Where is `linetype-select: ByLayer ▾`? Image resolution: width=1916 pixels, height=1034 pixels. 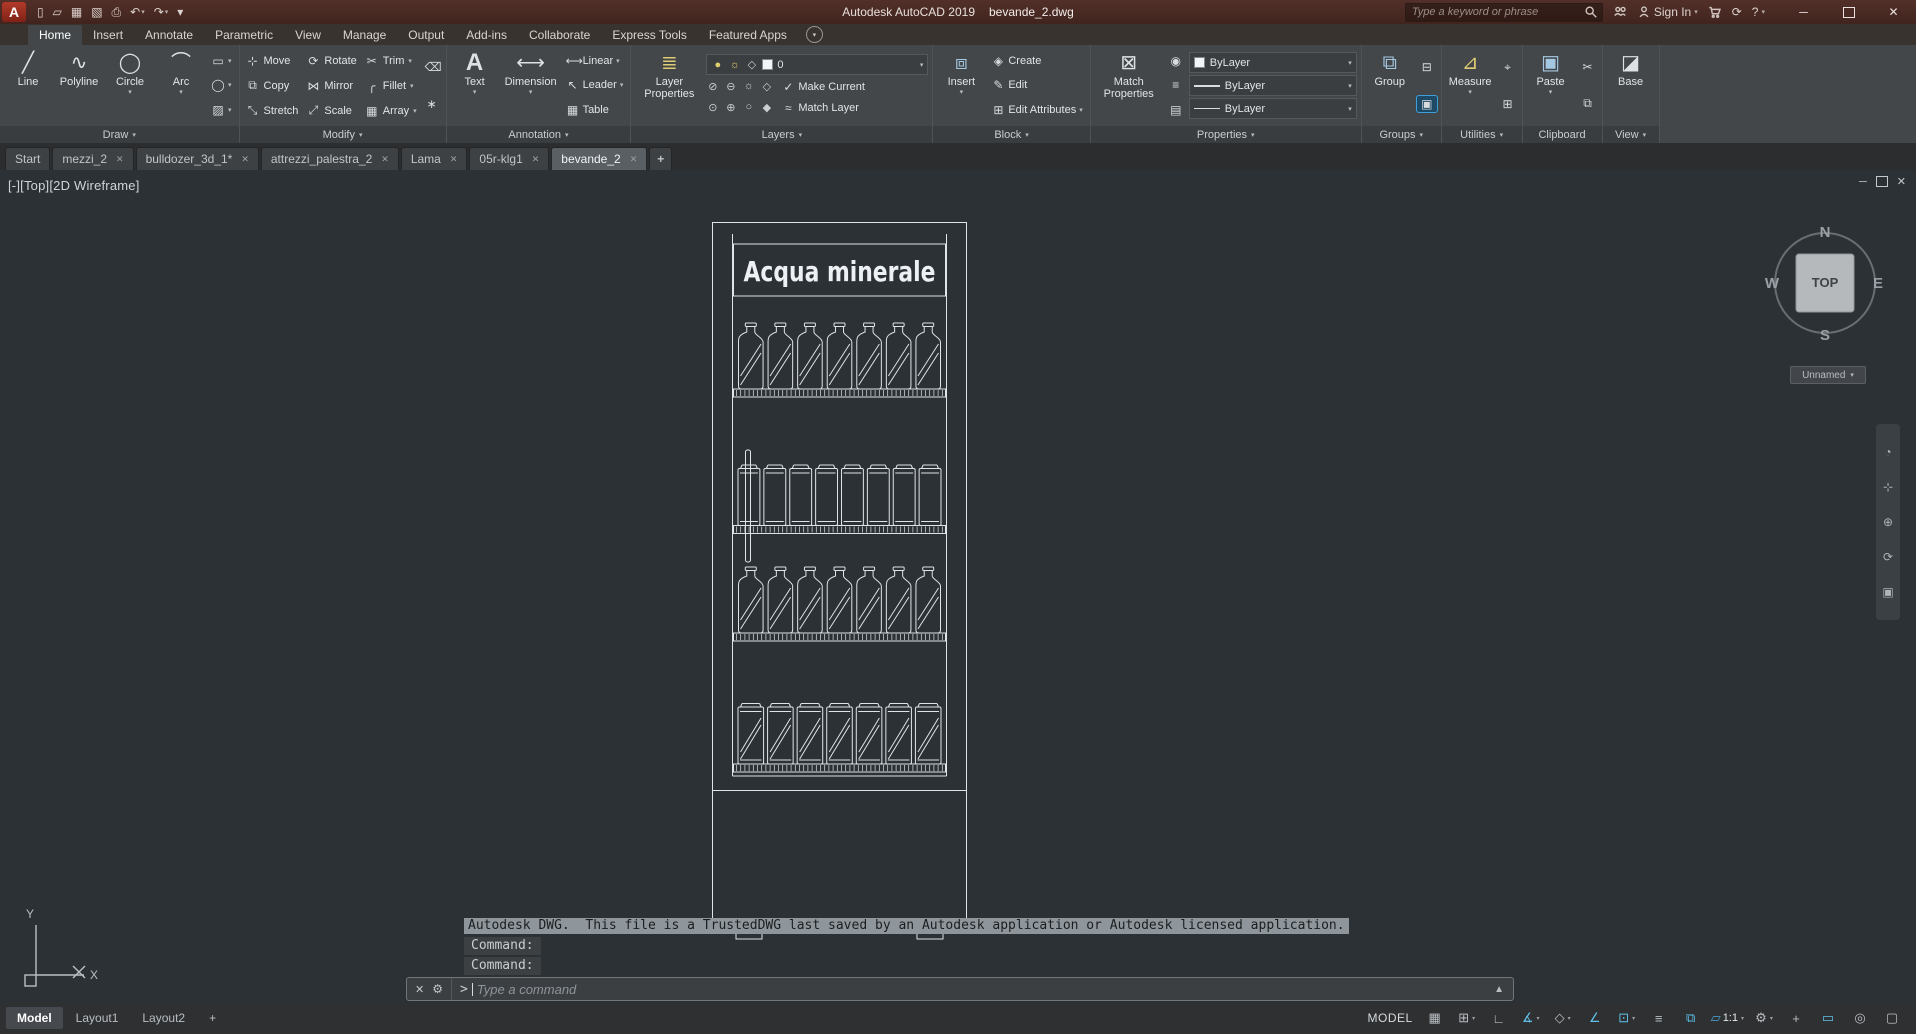
linetype-select: ByLayer ▾ is located at coordinates (1272, 85).